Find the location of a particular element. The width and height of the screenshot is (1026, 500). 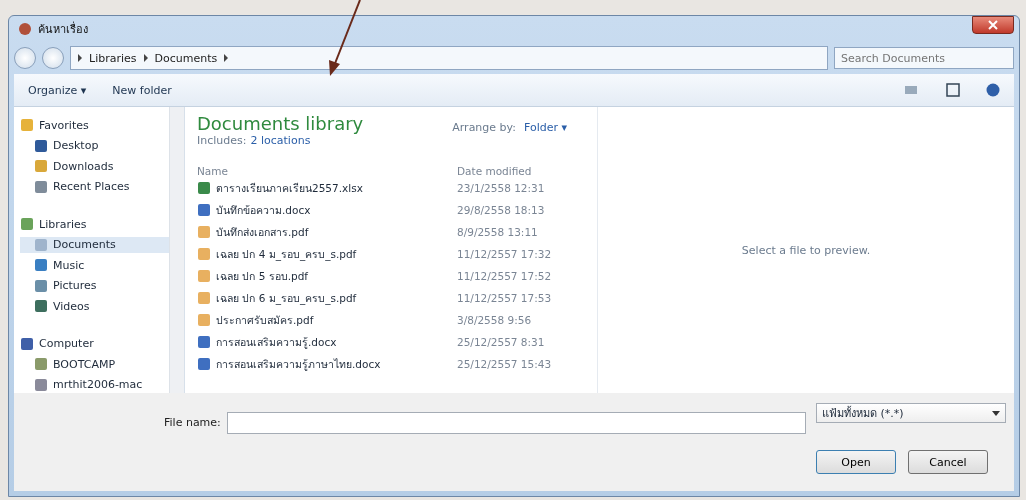

file-name: การสอนเสริมความรู้.docx is located at coordinates (327, 342).